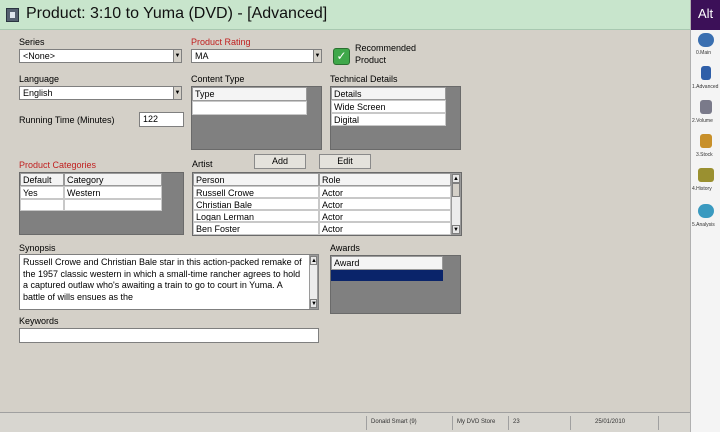  Describe the element at coordinates (177, 93) in the screenshot. I see `language-dropdown-button: ▼` at that location.